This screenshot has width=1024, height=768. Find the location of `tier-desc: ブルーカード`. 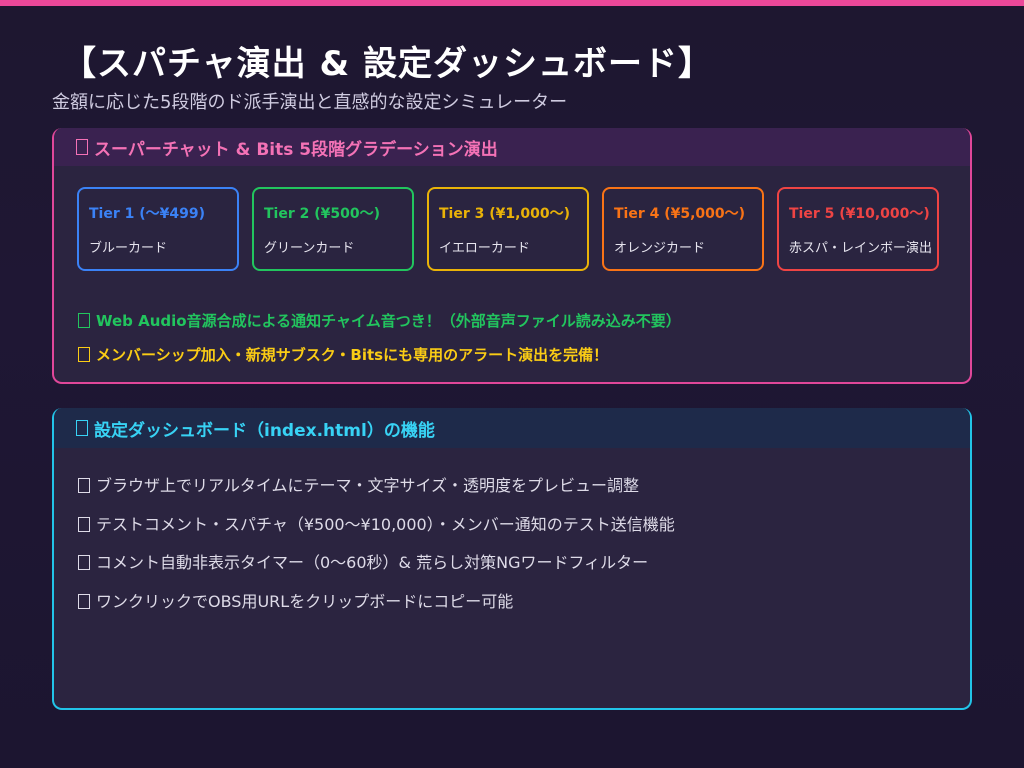

tier-desc: ブルーカード is located at coordinates (128, 248).